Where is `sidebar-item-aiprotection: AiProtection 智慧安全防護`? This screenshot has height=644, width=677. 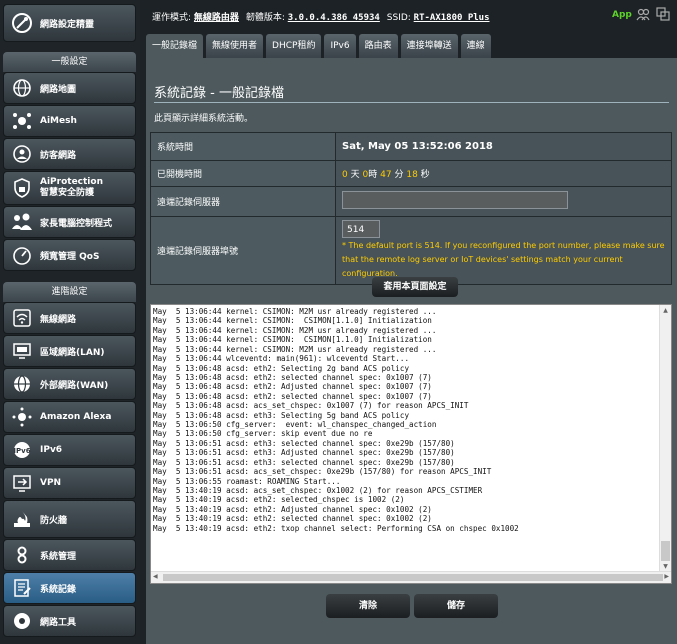
sidebar-item-aiprotection: AiProtection 智慧安全防護 is located at coordinates (69, 188).